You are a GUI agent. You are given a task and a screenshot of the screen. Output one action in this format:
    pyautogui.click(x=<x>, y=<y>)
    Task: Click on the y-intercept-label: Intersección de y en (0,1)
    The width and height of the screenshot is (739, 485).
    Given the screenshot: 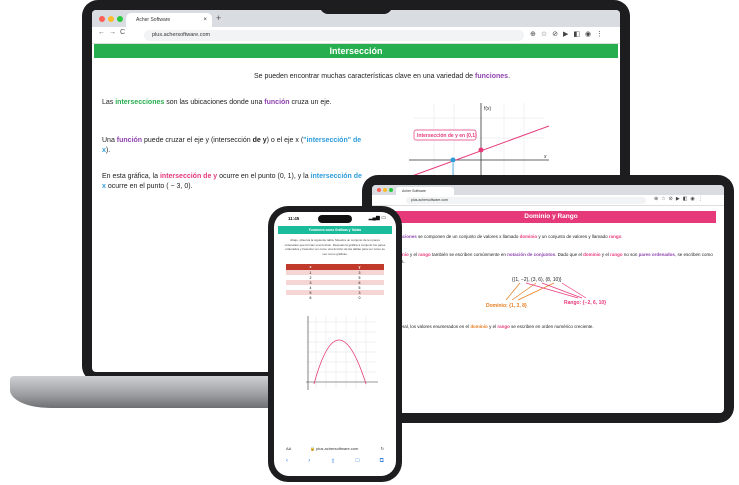 What is the action you would take?
    pyautogui.click(x=447, y=136)
    